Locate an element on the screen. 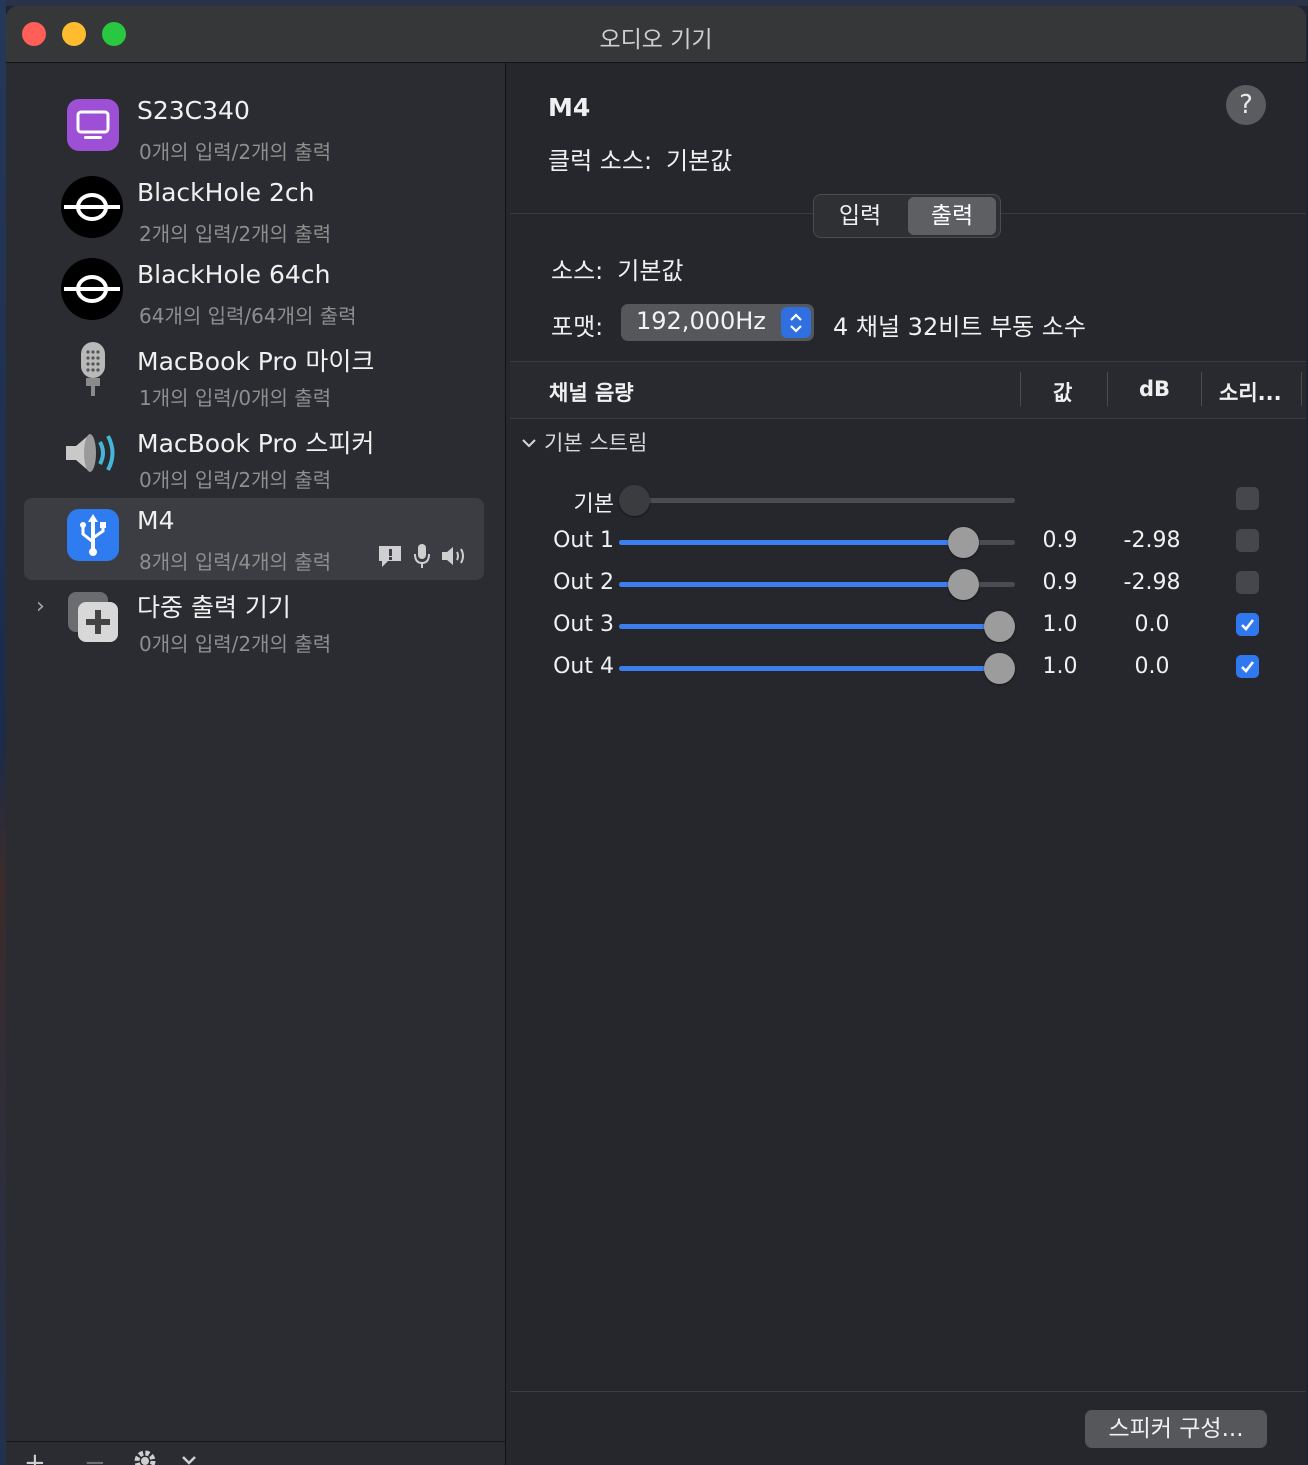 The width and height of the screenshot is (1308, 1465). device-item-macbook-speaker: MacBook Pro 스피커 0개의 입력/2개의 출력 is located at coordinates (254, 457).